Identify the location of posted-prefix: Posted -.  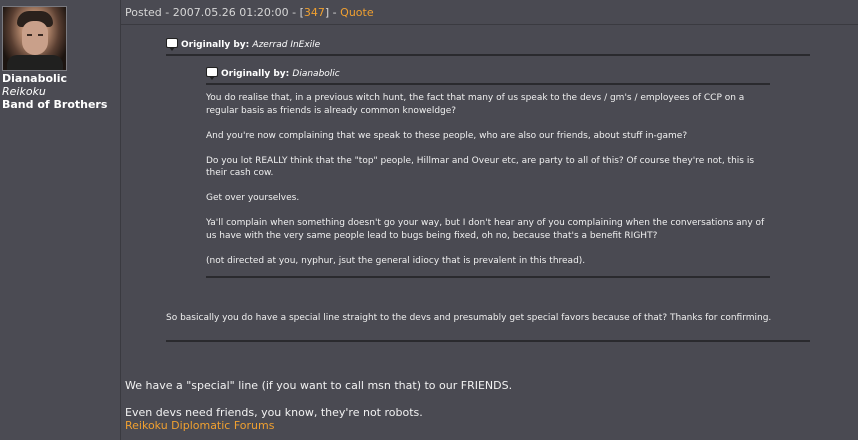
(149, 12).